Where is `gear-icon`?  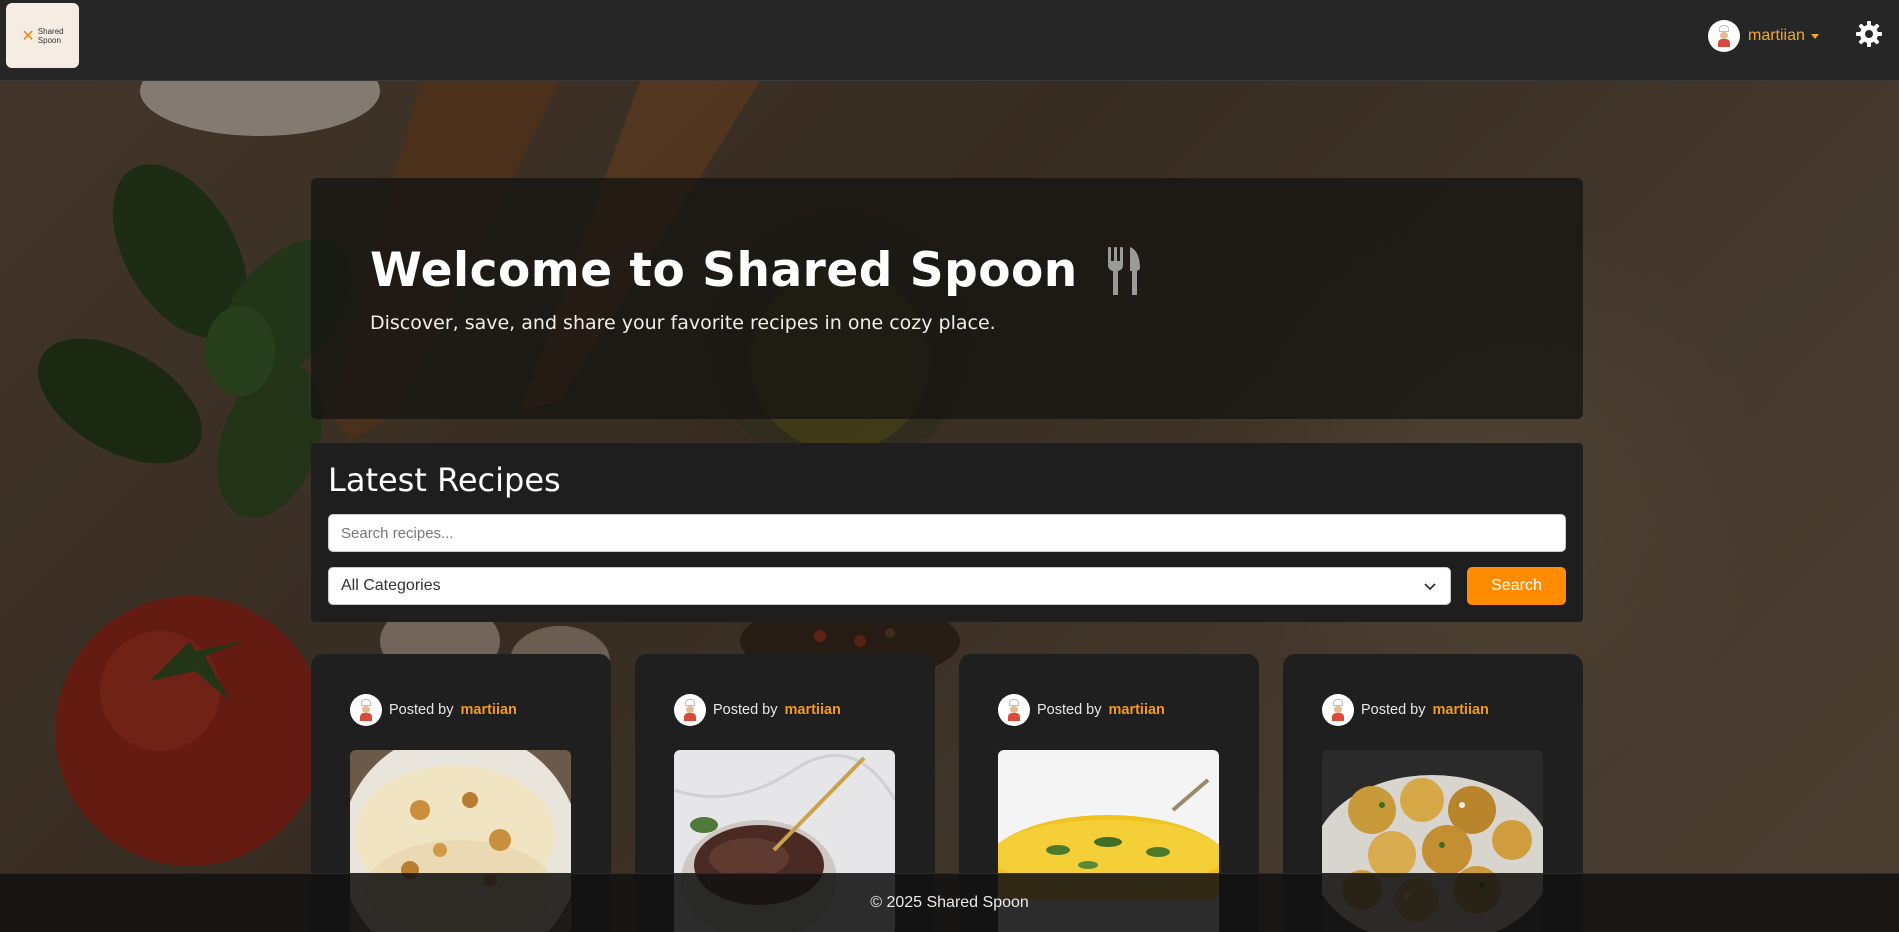 gear-icon is located at coordinates (1869, 34).